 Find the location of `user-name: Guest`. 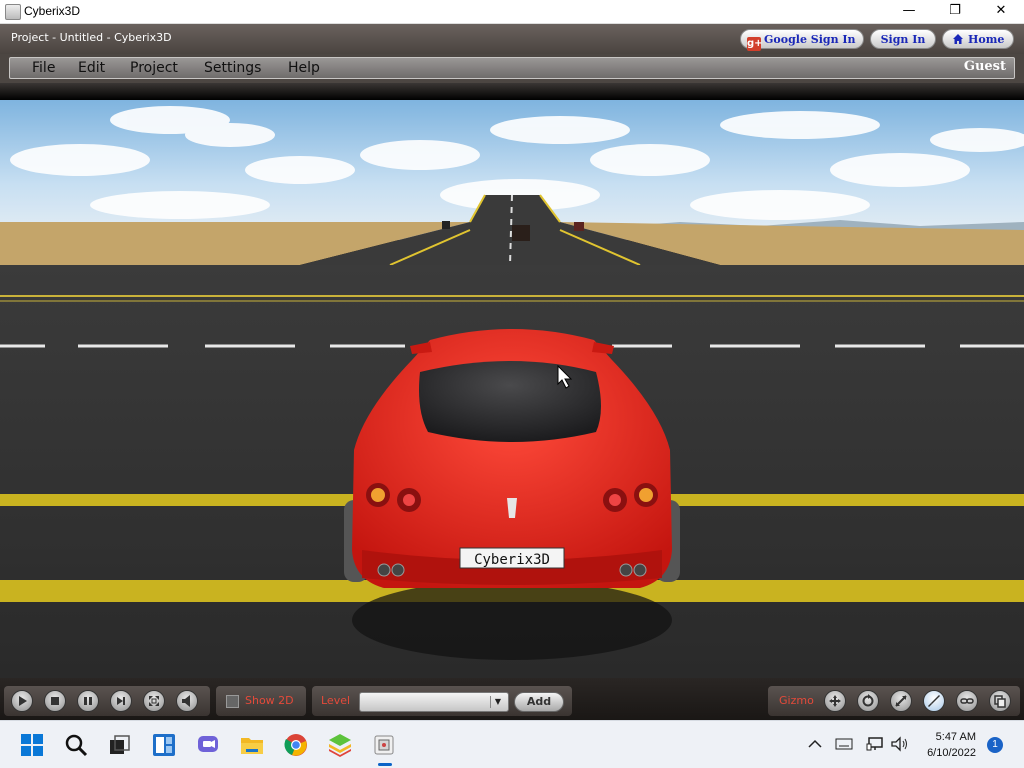

user-name: Guest is located at coordinates (984, 66).